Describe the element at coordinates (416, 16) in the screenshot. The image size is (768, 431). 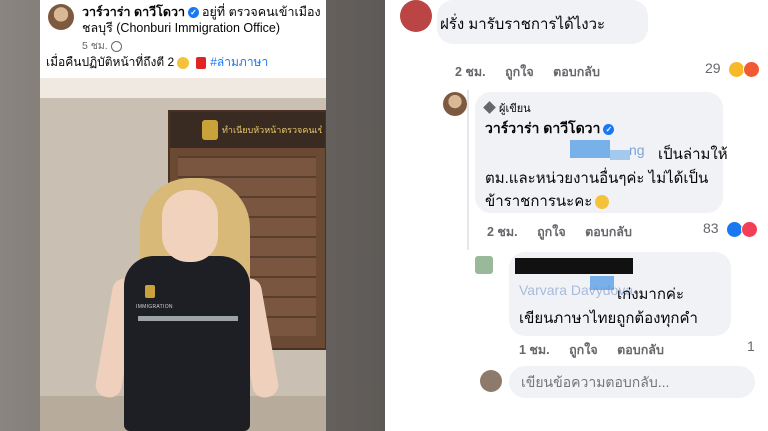
I see `commenter-avatar` at that location.